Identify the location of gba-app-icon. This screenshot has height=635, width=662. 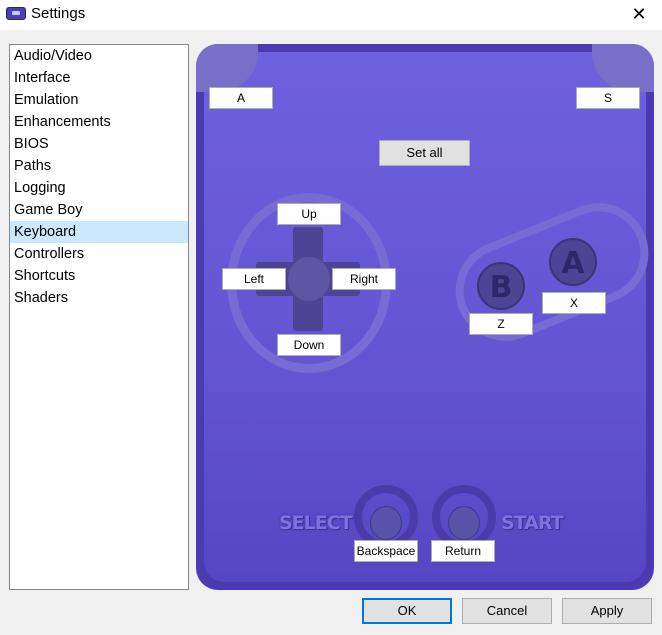
(16, 13).